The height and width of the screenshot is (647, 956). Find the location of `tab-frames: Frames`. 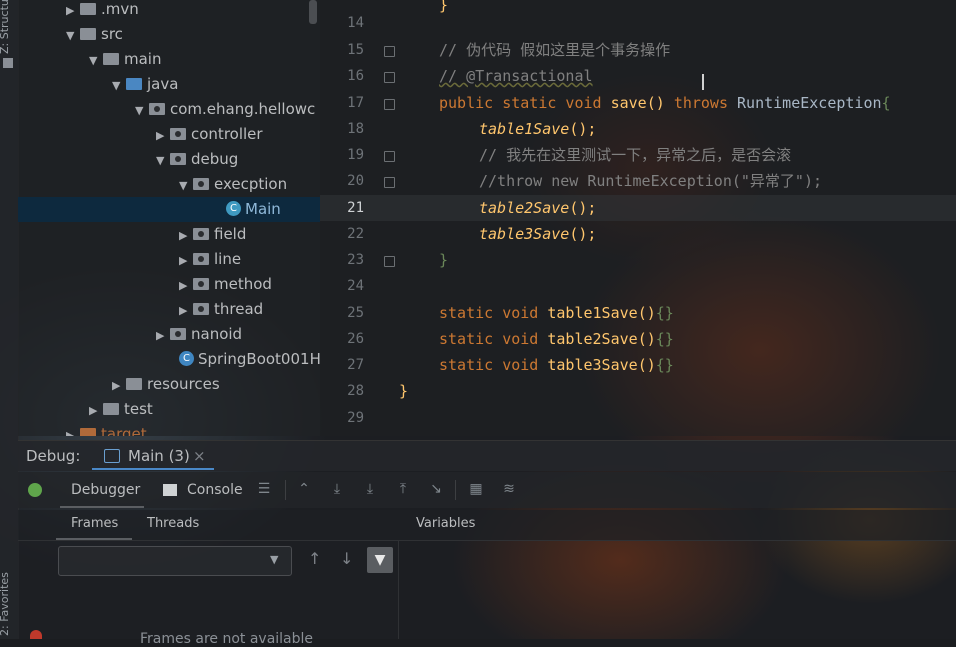

tab-frames: Frames is located at coordinates (94, 523).